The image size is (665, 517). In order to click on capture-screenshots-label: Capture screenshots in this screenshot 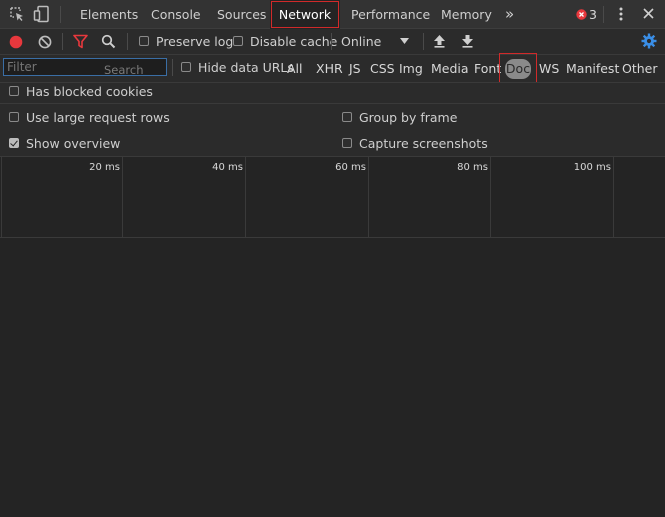, I will do `click(423, 143)`.